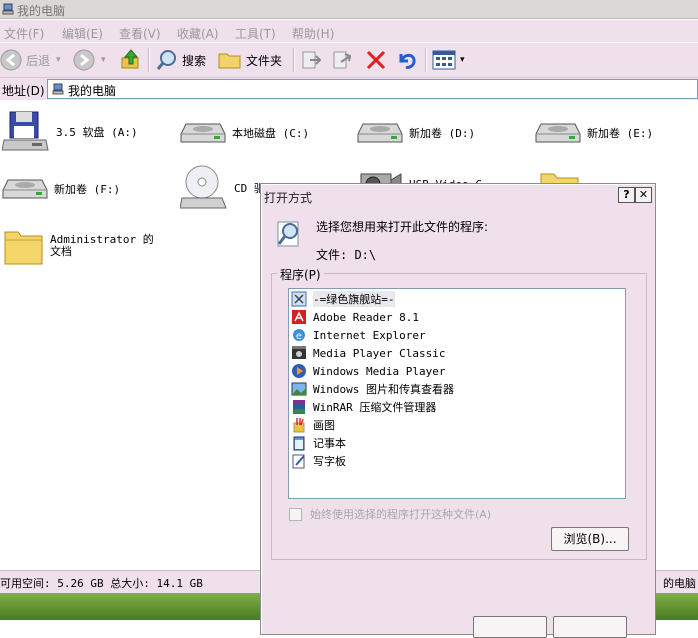 The height and width of the screenshot is (638, 698). Describe the element at coordinates (58, 60) in the screenshot. I see `back-dropdown-icon: ▾` at that location.